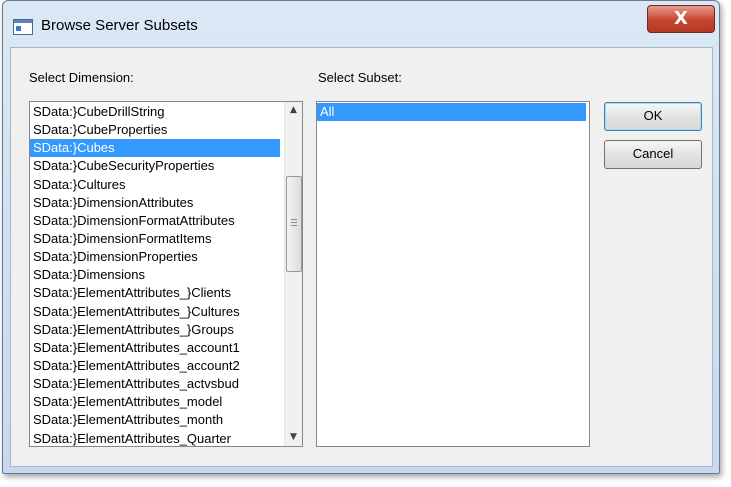 The image size is (731, 487). I want to click on dimension-scrollbar: ▲ ▼, so click(293, 274).